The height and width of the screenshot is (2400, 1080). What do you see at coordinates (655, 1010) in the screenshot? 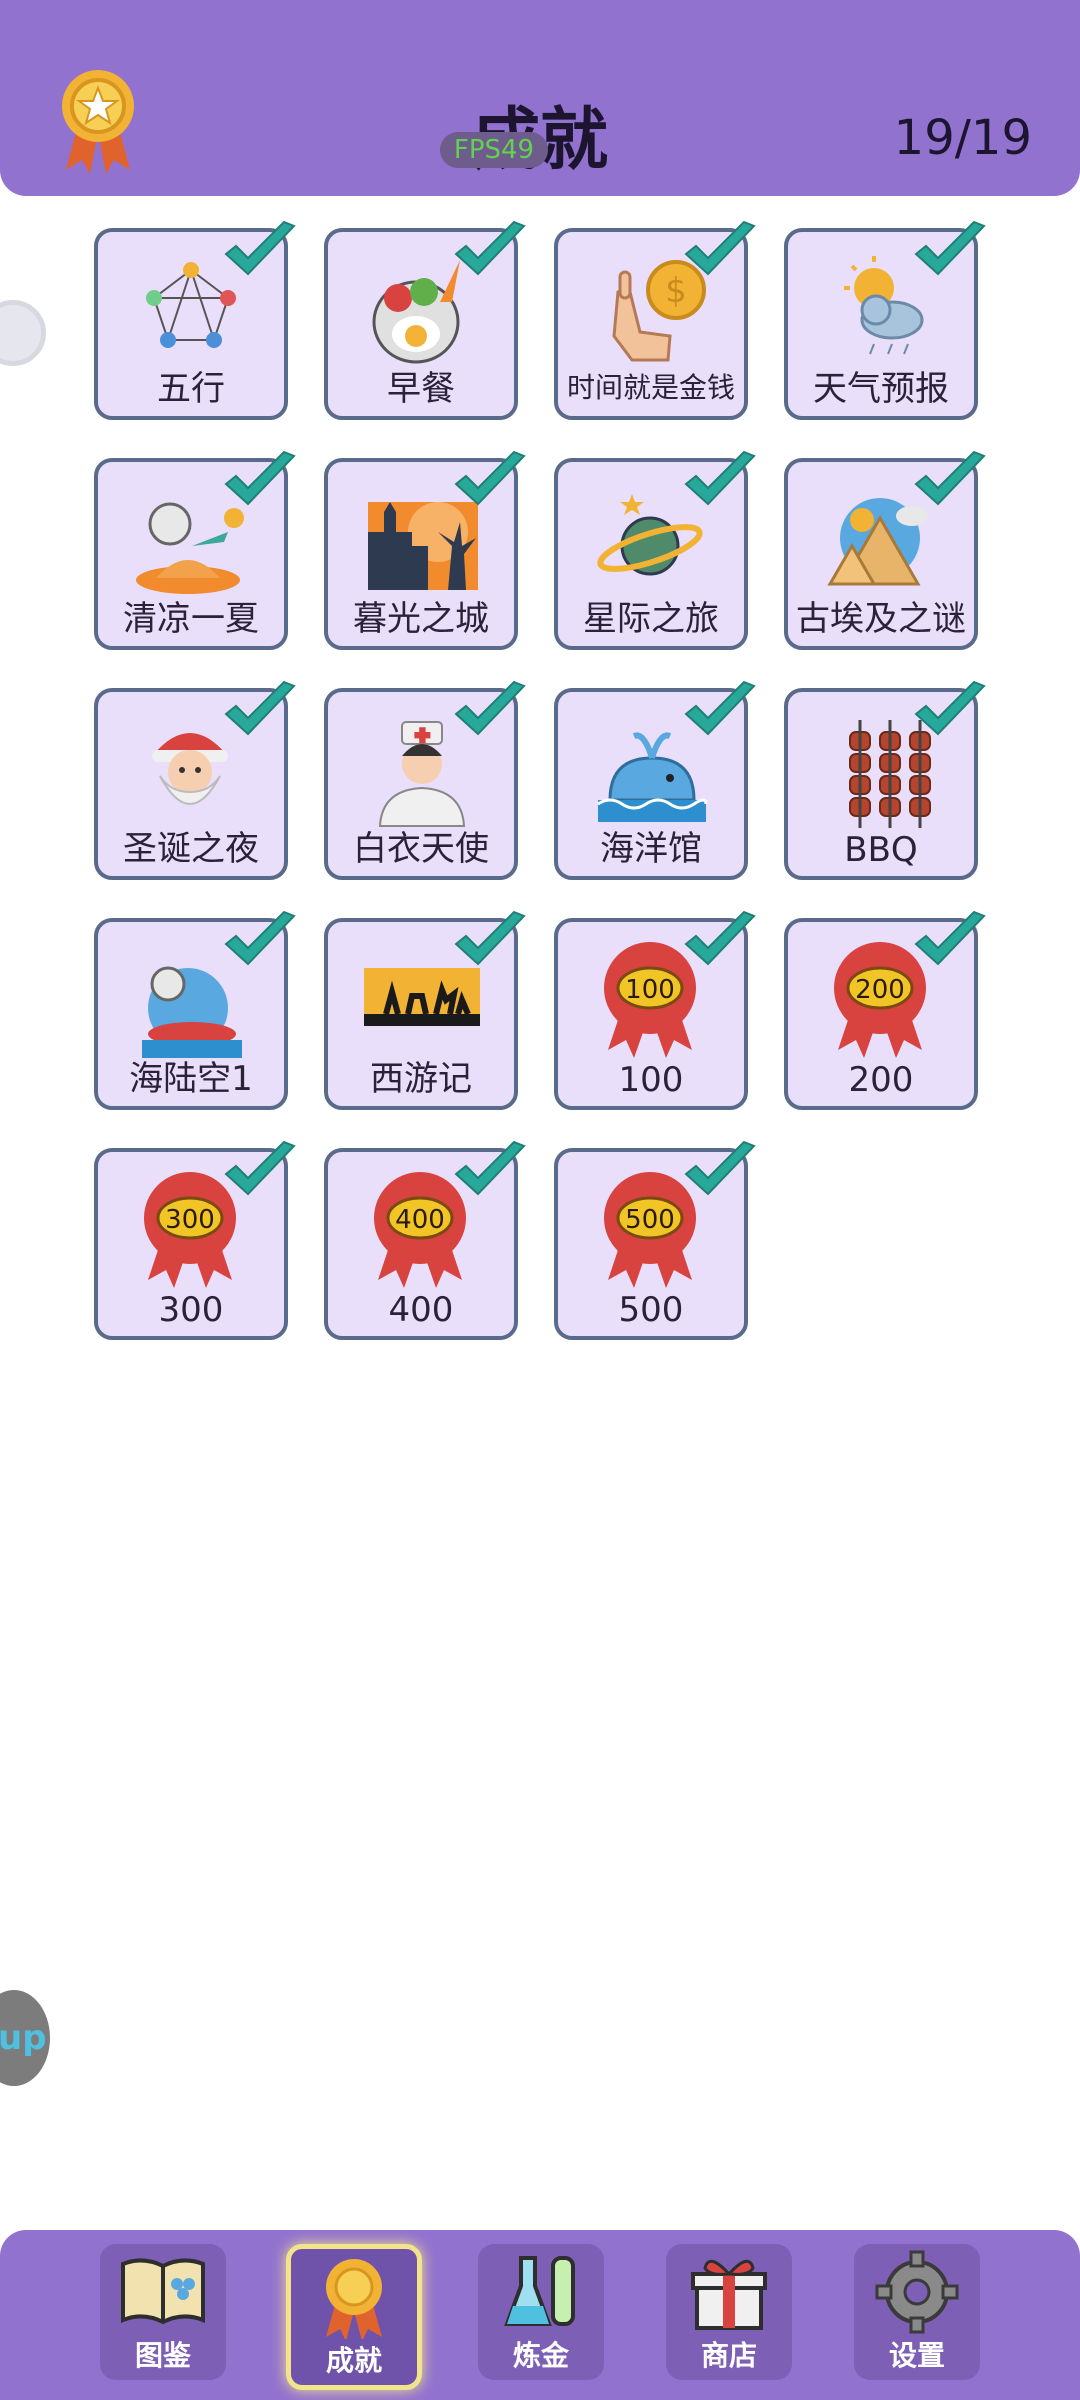
I see `achievement-tile: 100 100` at bounding box center [655, 1010].